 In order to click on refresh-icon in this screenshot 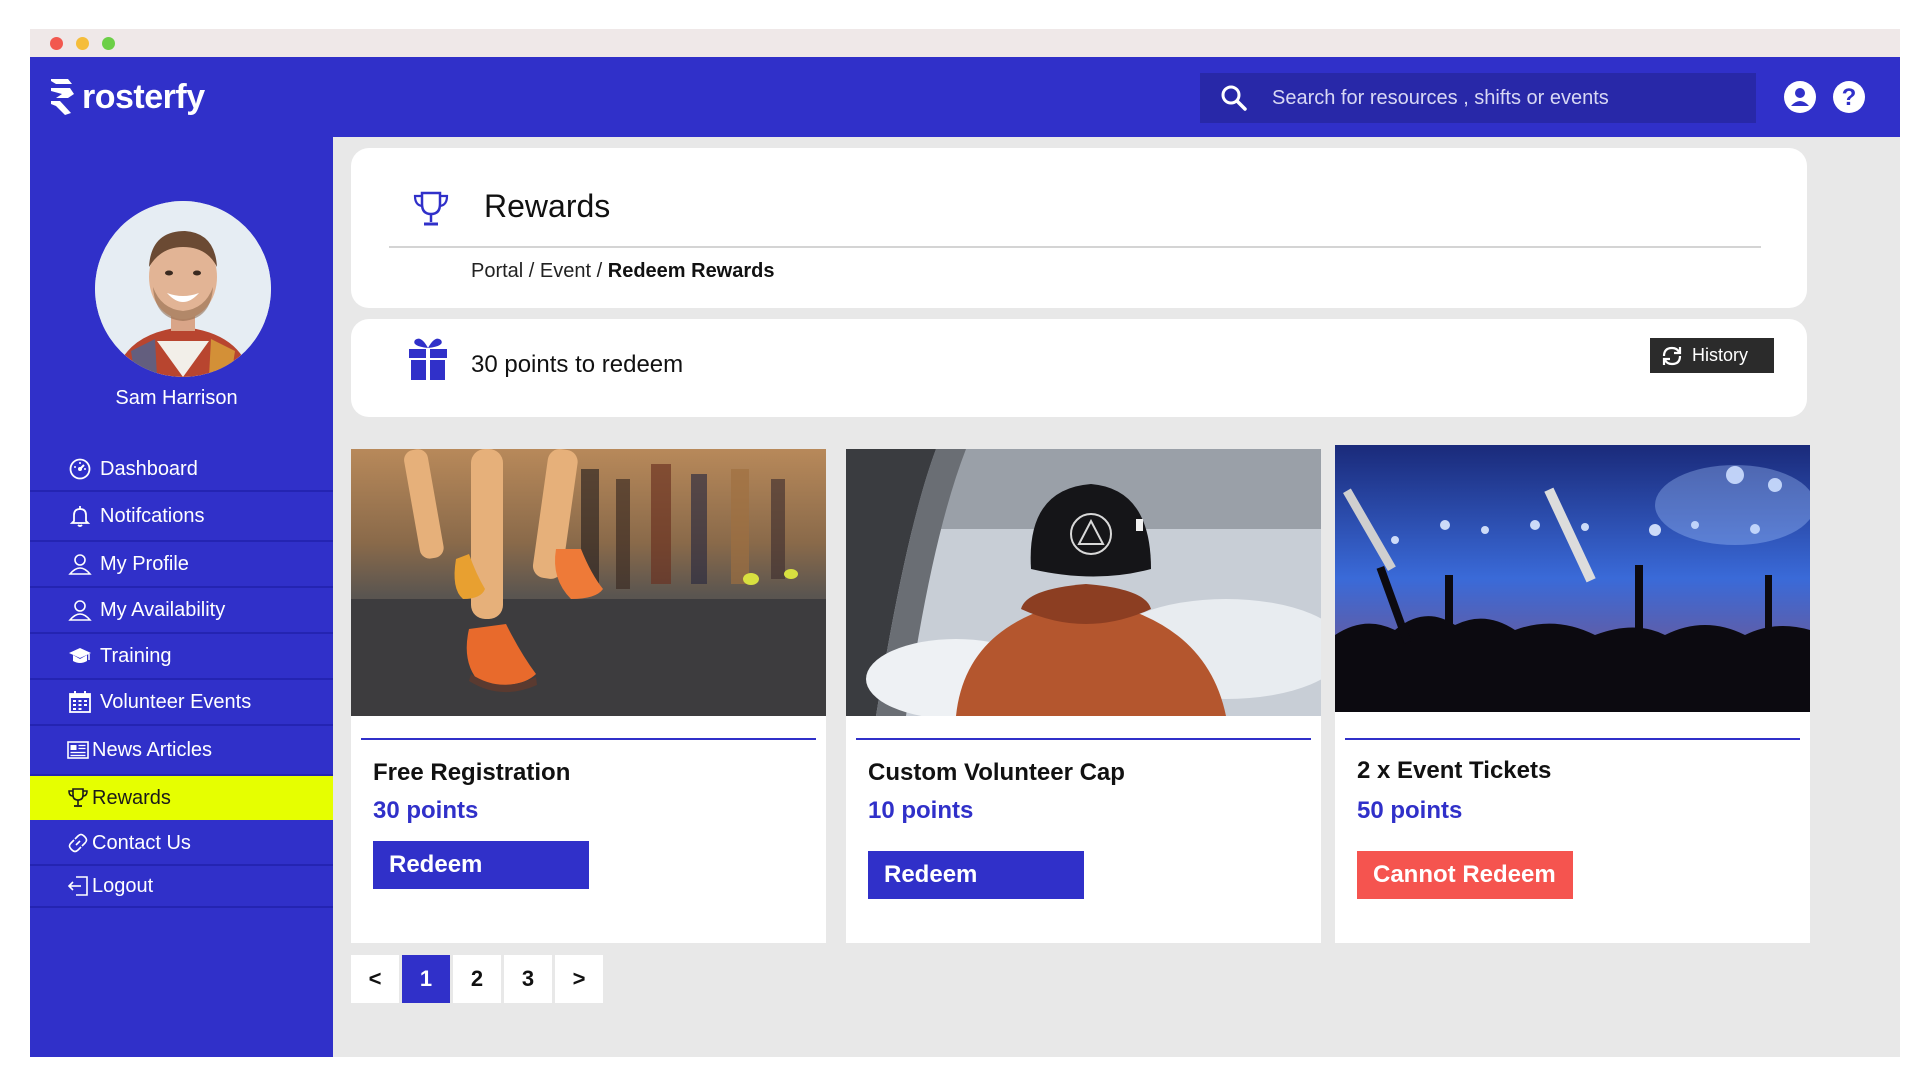, I will do `click(1672, 355)`.